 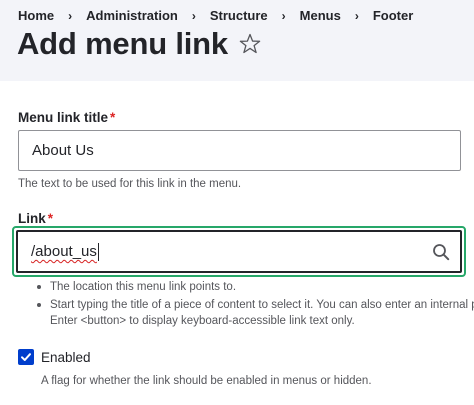 I want to click on search-icon, so click(x=441, y=252).